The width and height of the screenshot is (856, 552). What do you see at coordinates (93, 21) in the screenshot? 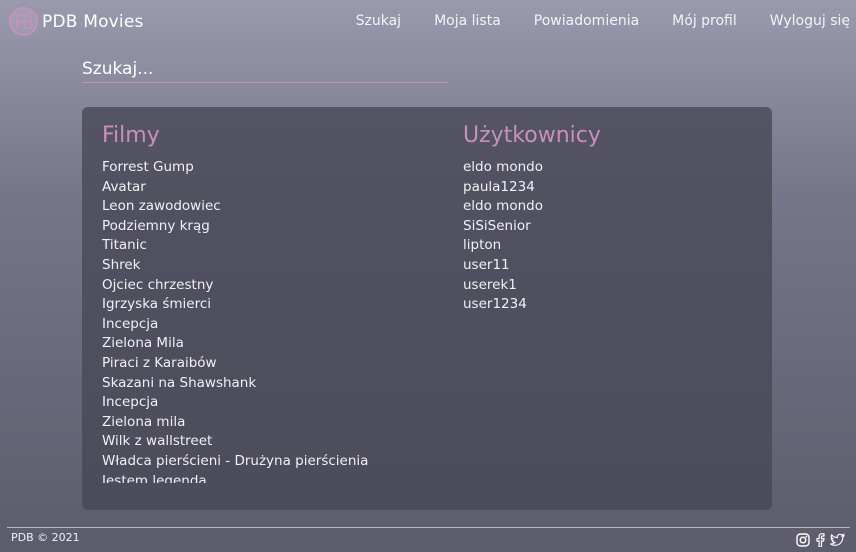
I see `brand-title: PDB Movies` at bounding box center [93, 21].